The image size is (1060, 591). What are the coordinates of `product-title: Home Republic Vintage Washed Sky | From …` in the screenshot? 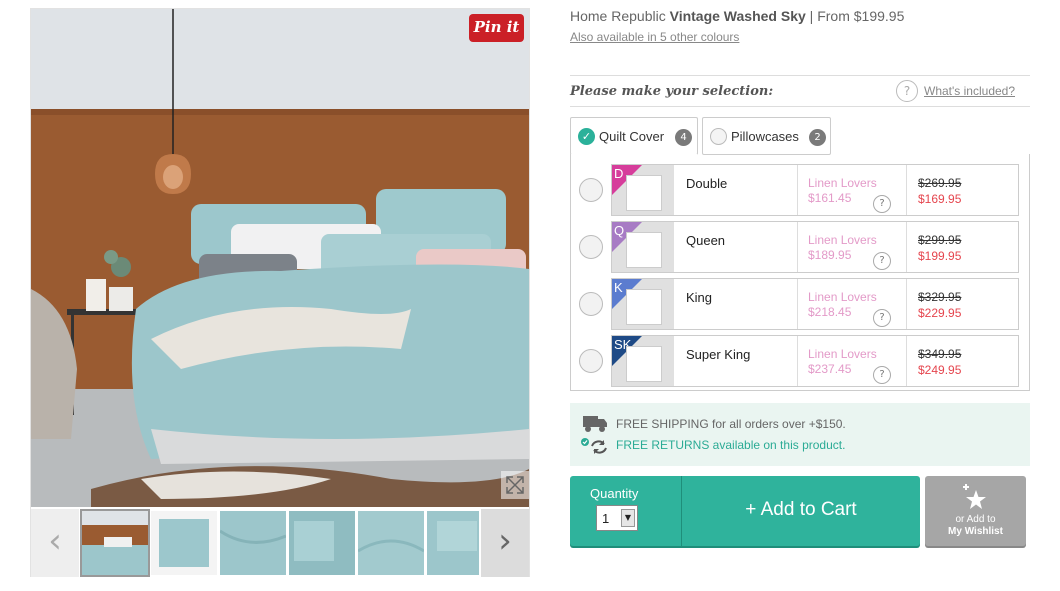 It's located at (800, 16).